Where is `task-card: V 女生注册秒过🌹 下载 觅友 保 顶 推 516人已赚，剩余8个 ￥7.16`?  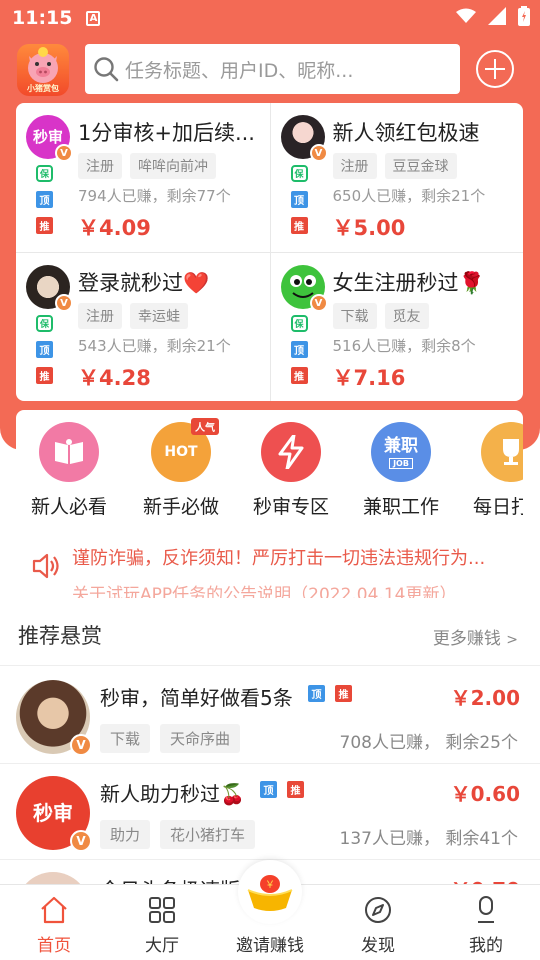 task-card: V 女生注册秒过🌹 下载 觅友 保 顶 推 516人已赚，剩余8个 ￥7.16 is located at coordinates (396, 326).